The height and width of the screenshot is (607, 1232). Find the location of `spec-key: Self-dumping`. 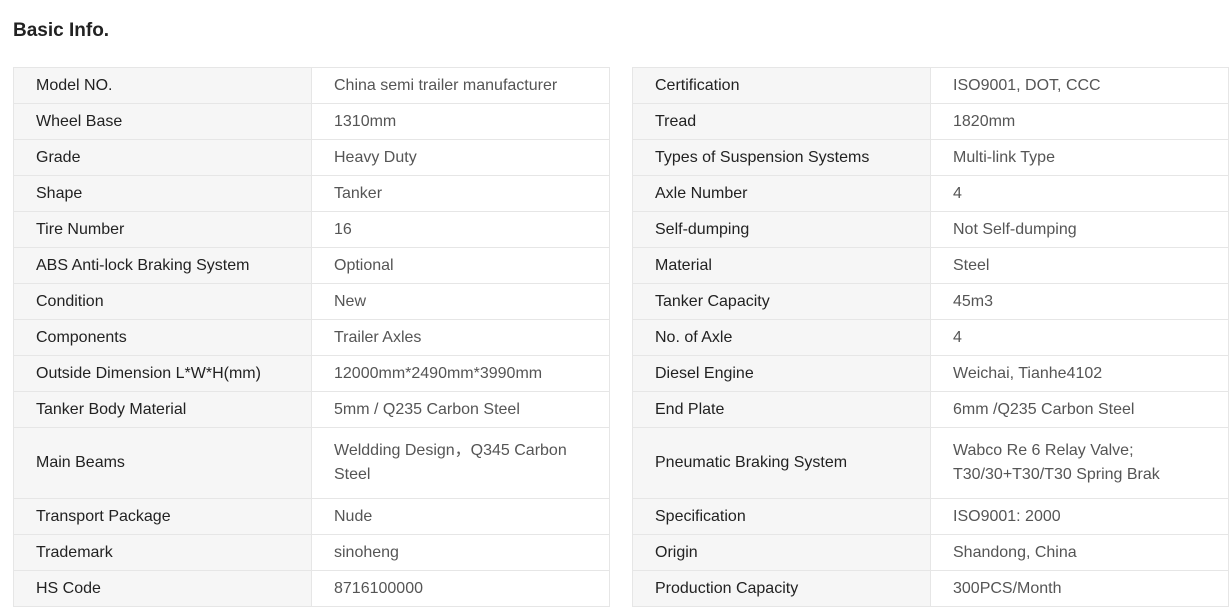

spec-key: Self-dumping is located at coordinates (781, 229).